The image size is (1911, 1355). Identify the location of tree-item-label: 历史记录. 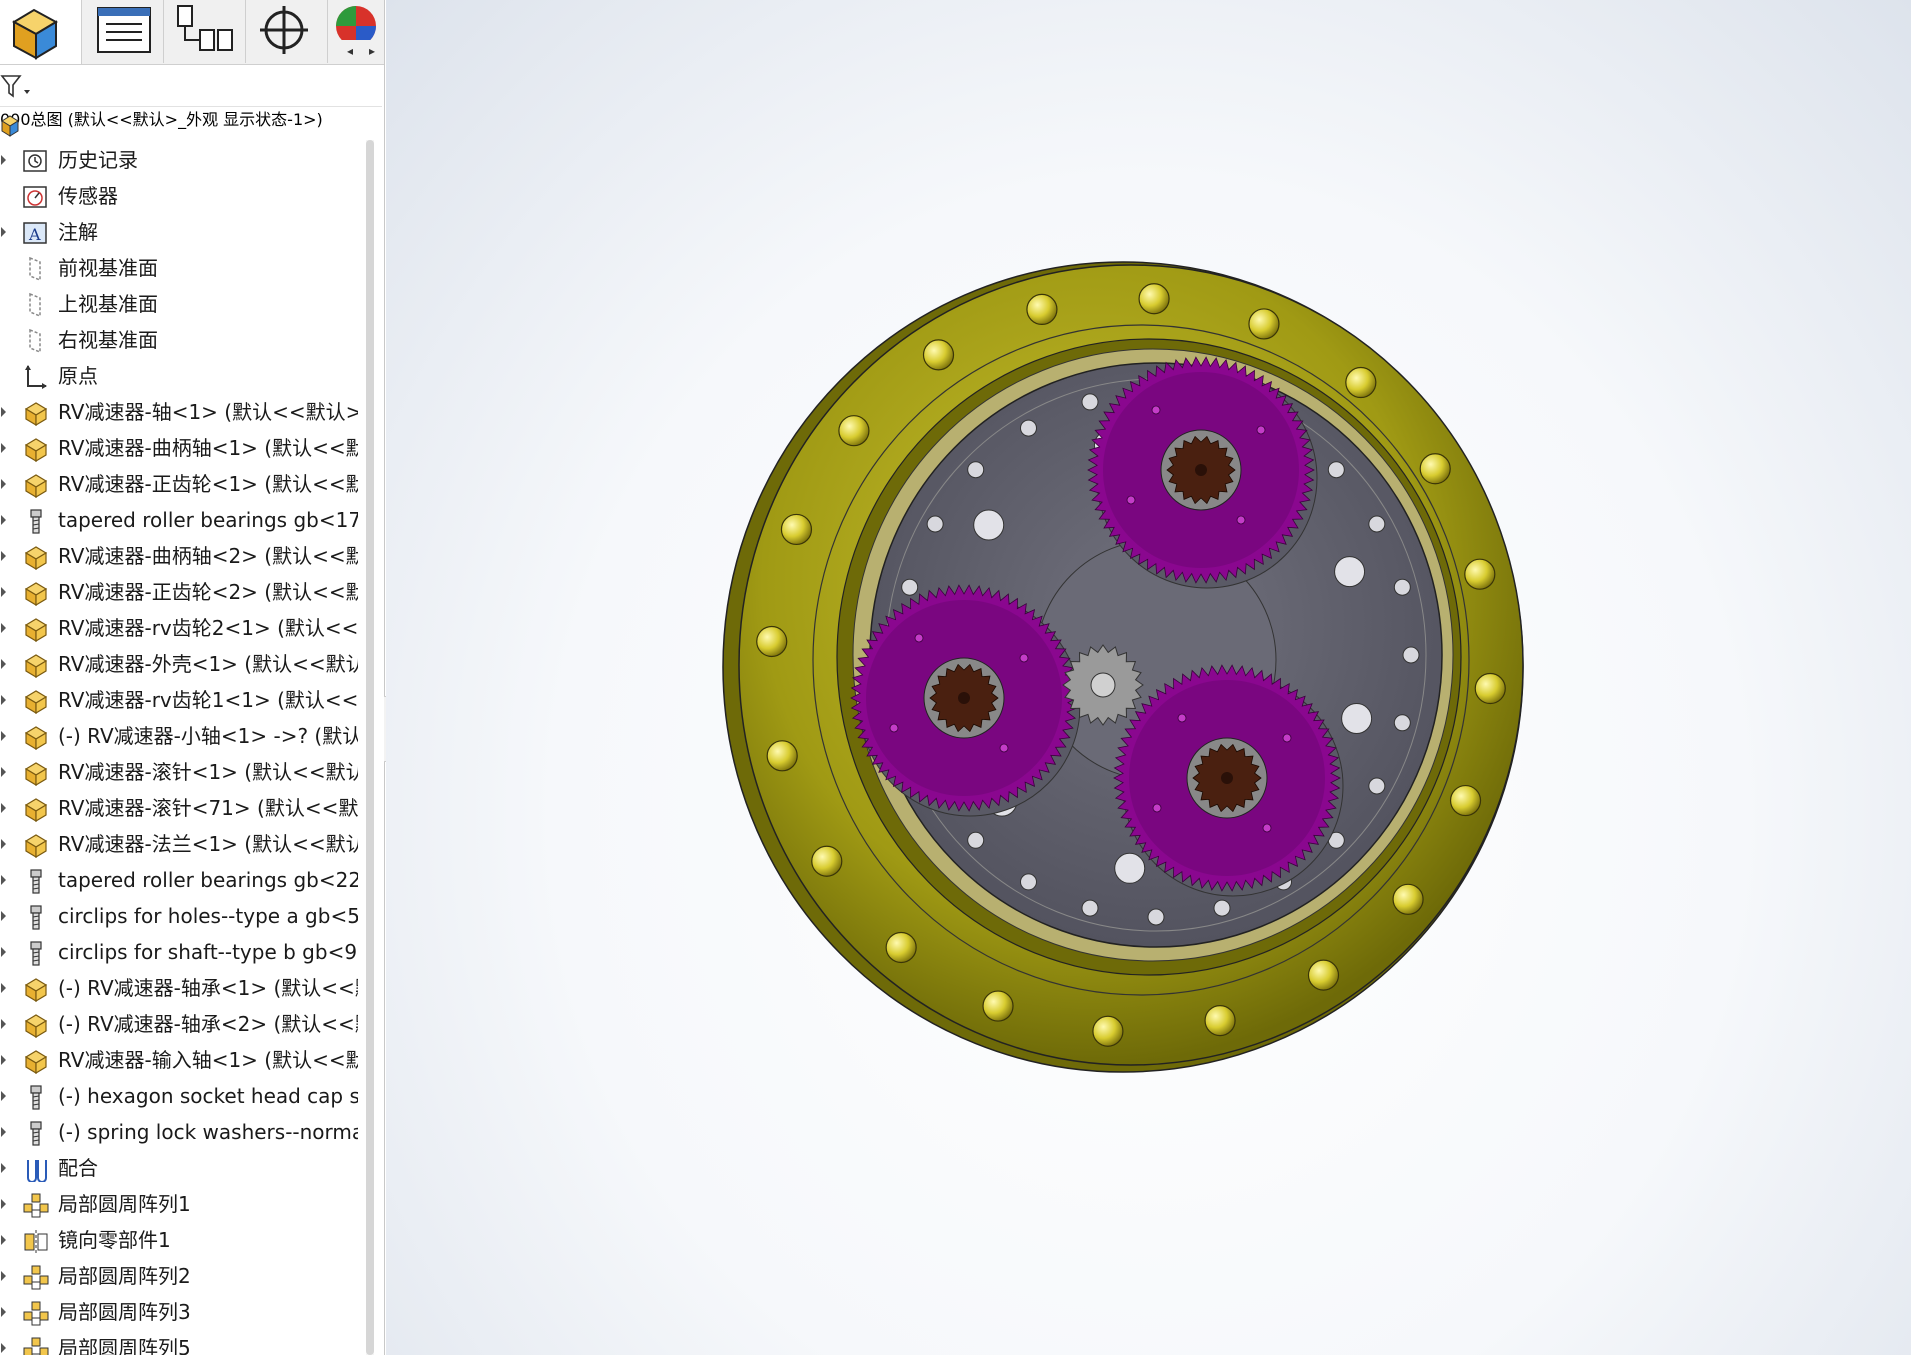
(98, 160).